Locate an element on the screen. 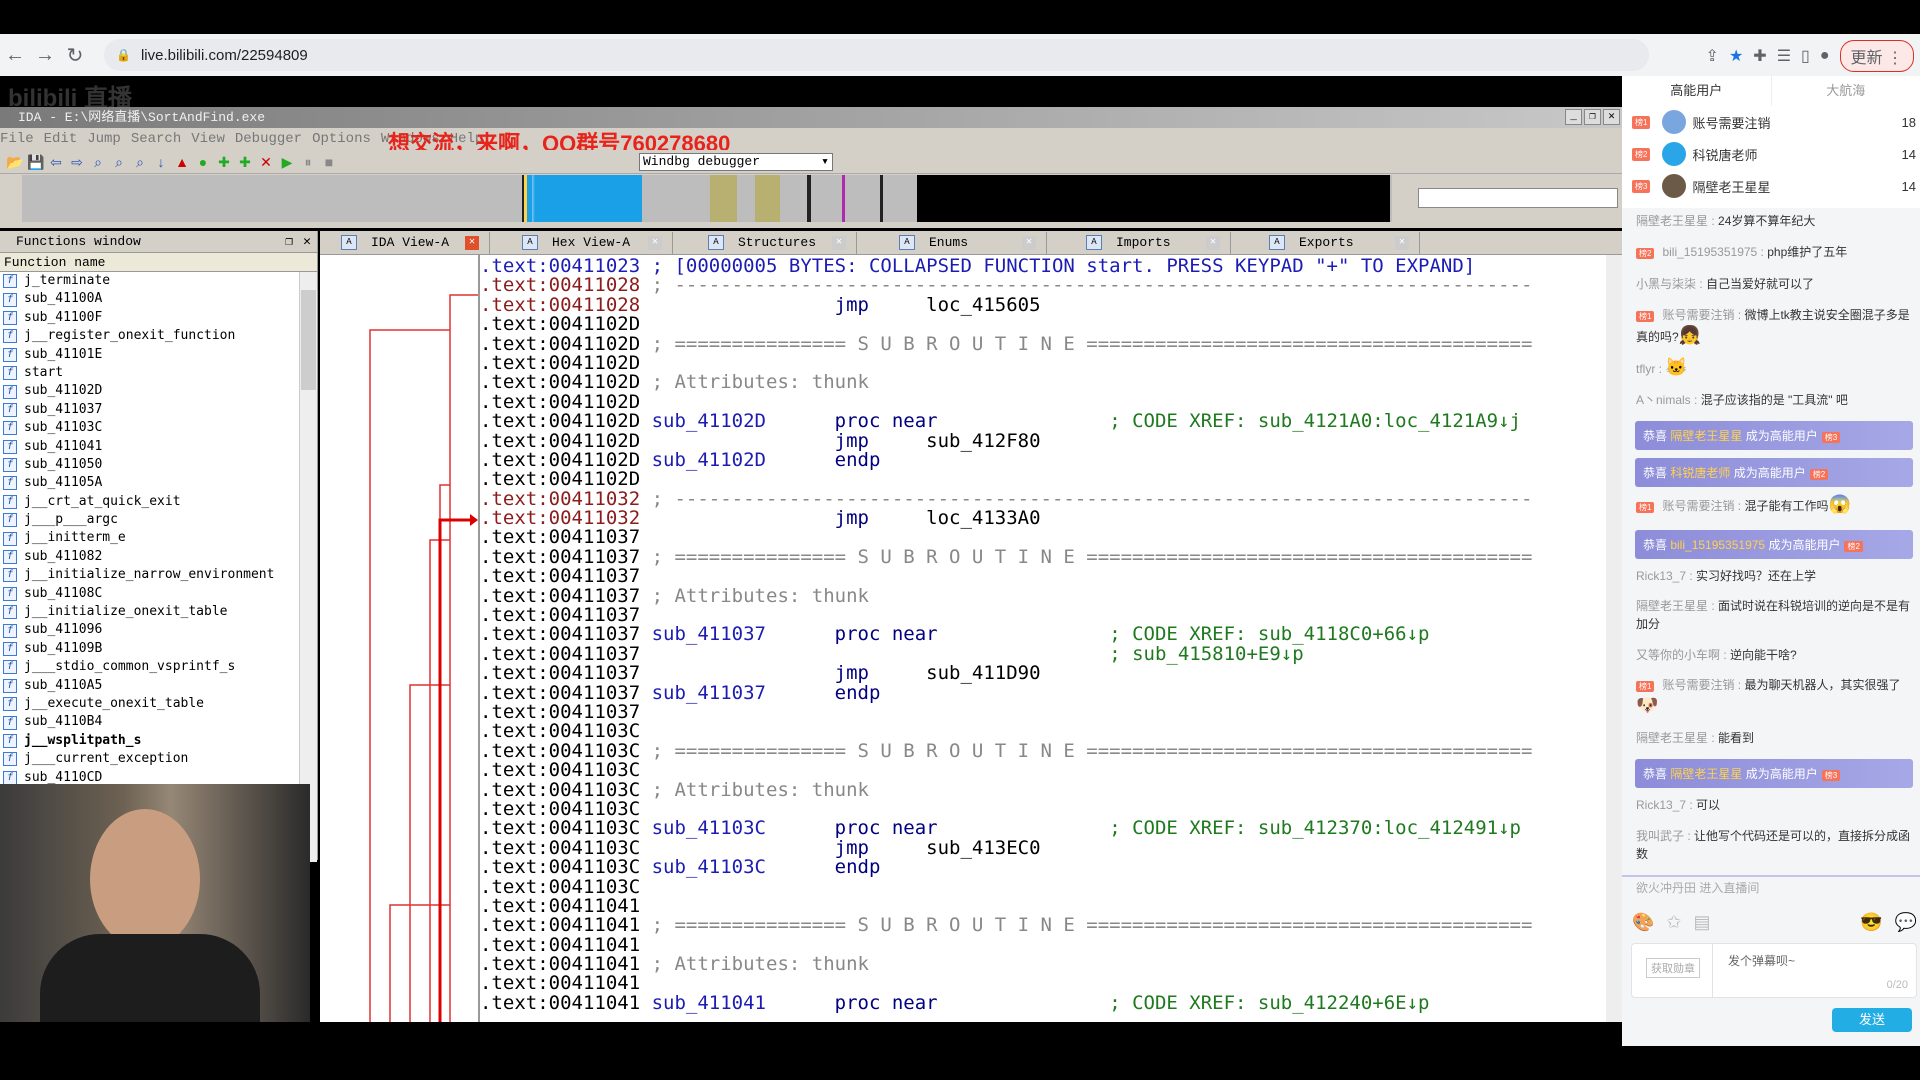 The height and width of the screenshot is (1080, 1920). tab-high-energy-users: 高能用户 is located at coordinates (1697, 91).